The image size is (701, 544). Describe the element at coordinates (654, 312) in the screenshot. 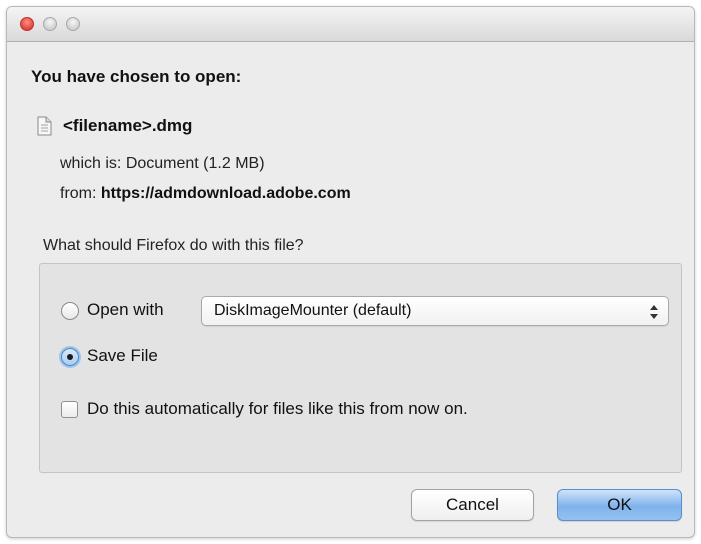

I see `select-updown-arrows-icon` at that location.